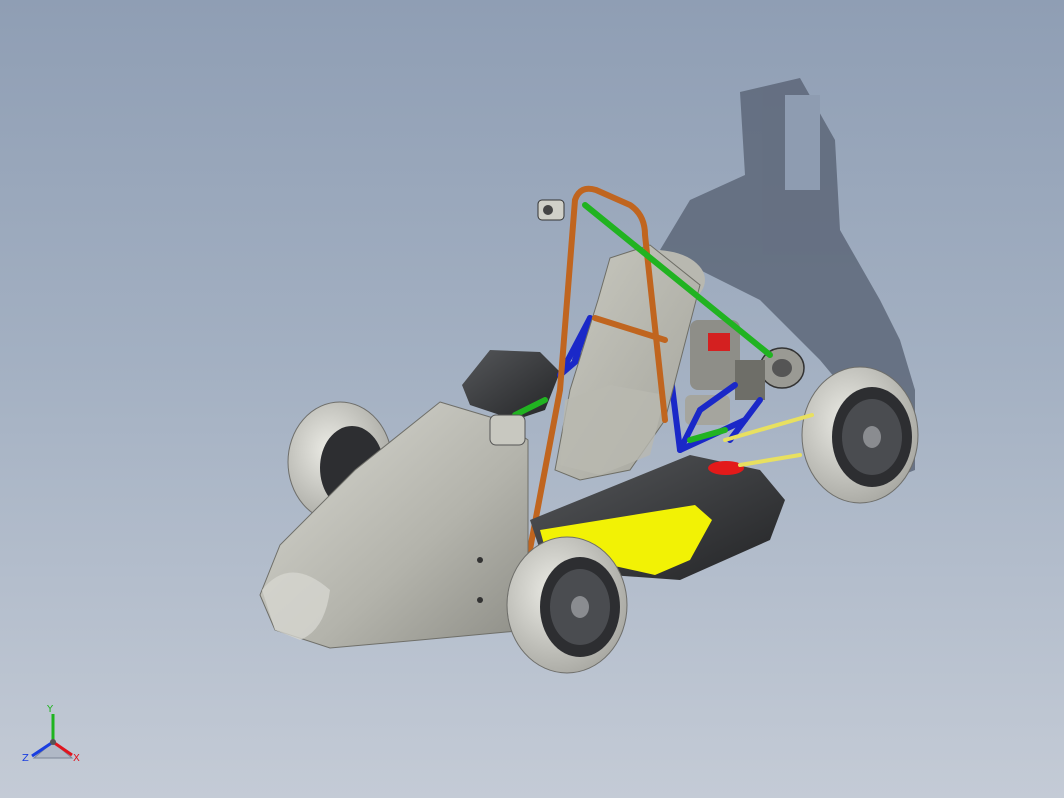  What do you see at coordinates (860, 435) in the screenshot?
I see `rear-right-wheel` at bounding box center [860, 435].